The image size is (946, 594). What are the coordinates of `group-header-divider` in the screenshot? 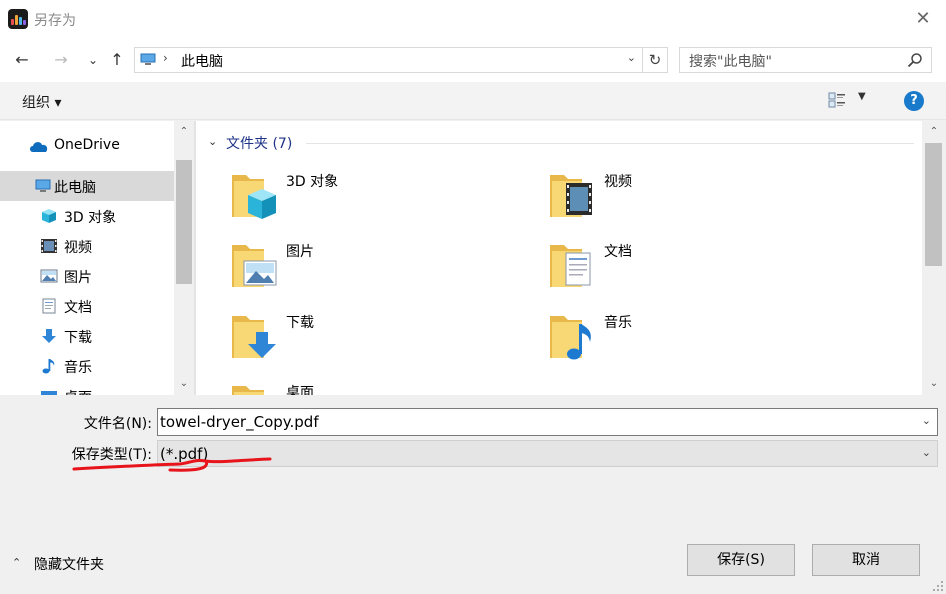 It's located at (610, 143).